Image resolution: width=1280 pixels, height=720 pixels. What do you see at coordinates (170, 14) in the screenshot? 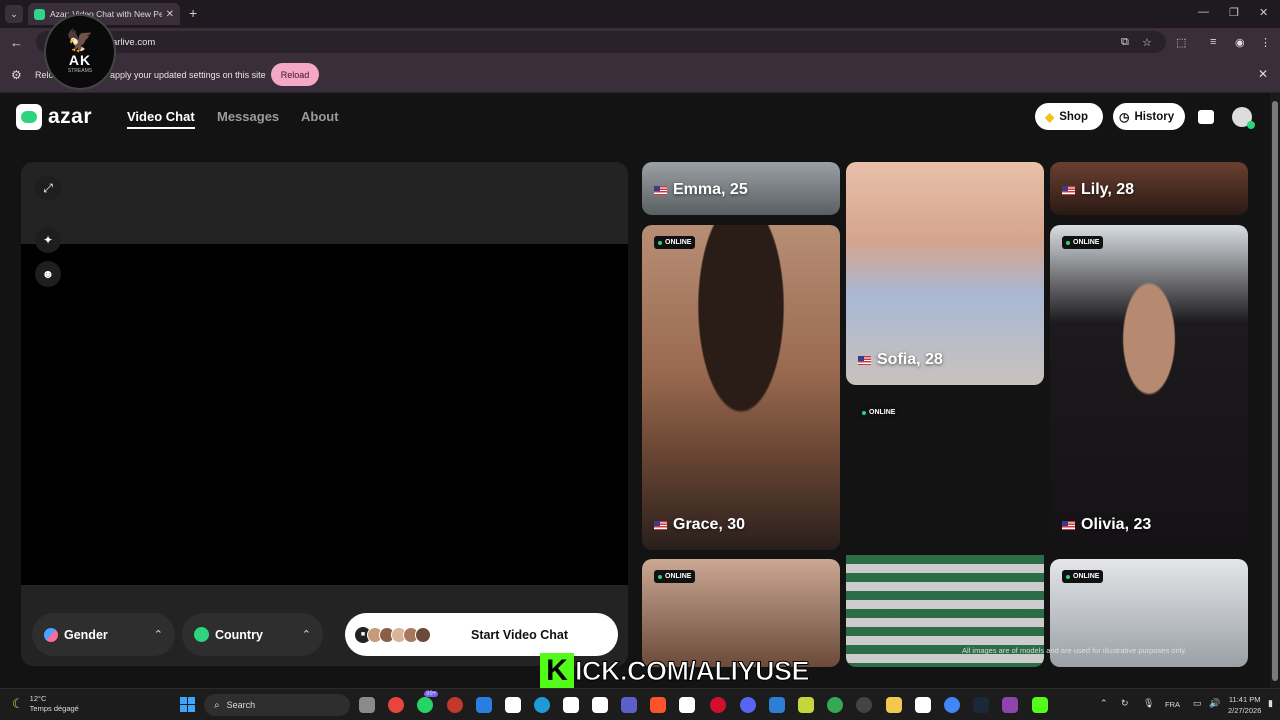
I see `tab-close-icon: ✕` at bounding box center [170, 14].